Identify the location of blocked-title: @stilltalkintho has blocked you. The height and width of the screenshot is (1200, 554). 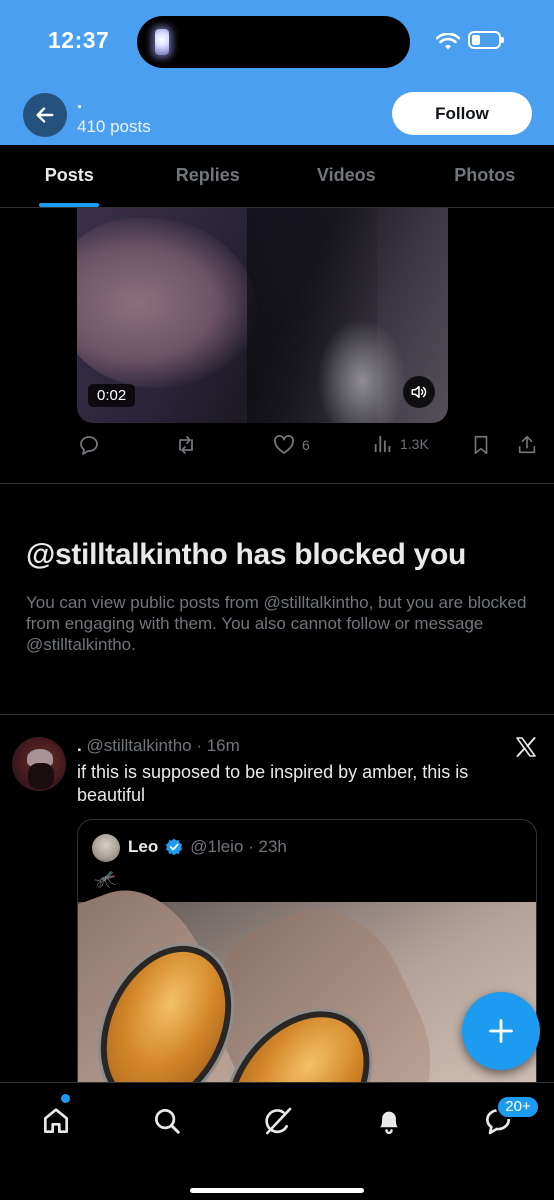
(246, 554).